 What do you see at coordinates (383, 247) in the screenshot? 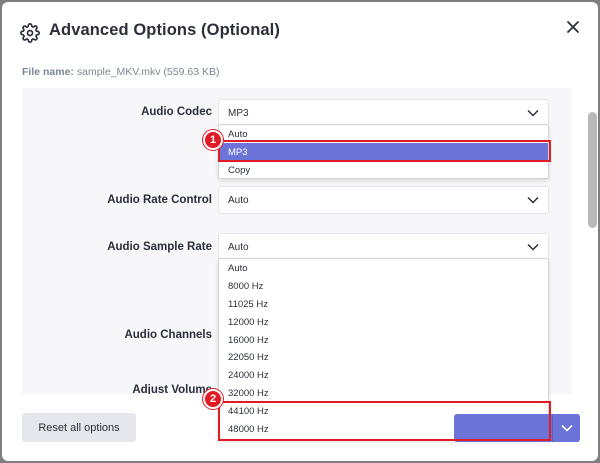
I see `audio-sample-rate-select: Auto` at bounding box center [383, 247].